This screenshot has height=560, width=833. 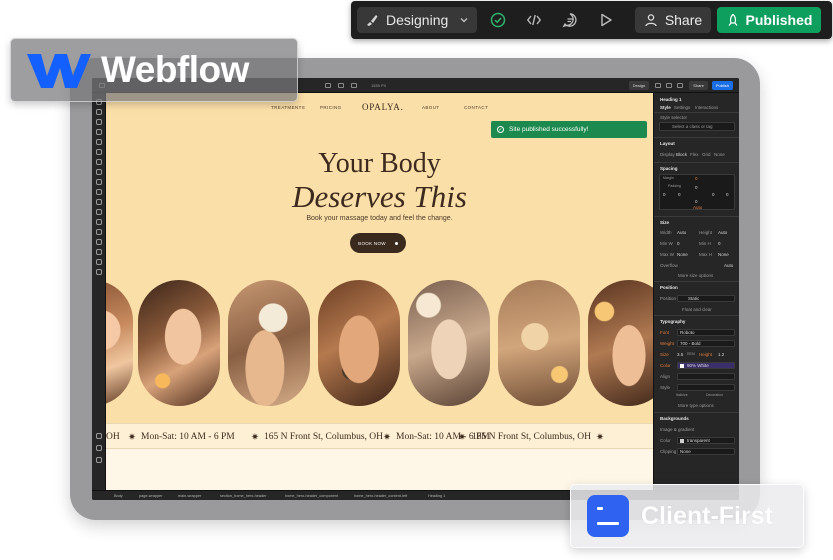 What do you see at coordinates (681, 154) in the screenshot?
I see `display-block: Block` at bounding box center [681, 154].